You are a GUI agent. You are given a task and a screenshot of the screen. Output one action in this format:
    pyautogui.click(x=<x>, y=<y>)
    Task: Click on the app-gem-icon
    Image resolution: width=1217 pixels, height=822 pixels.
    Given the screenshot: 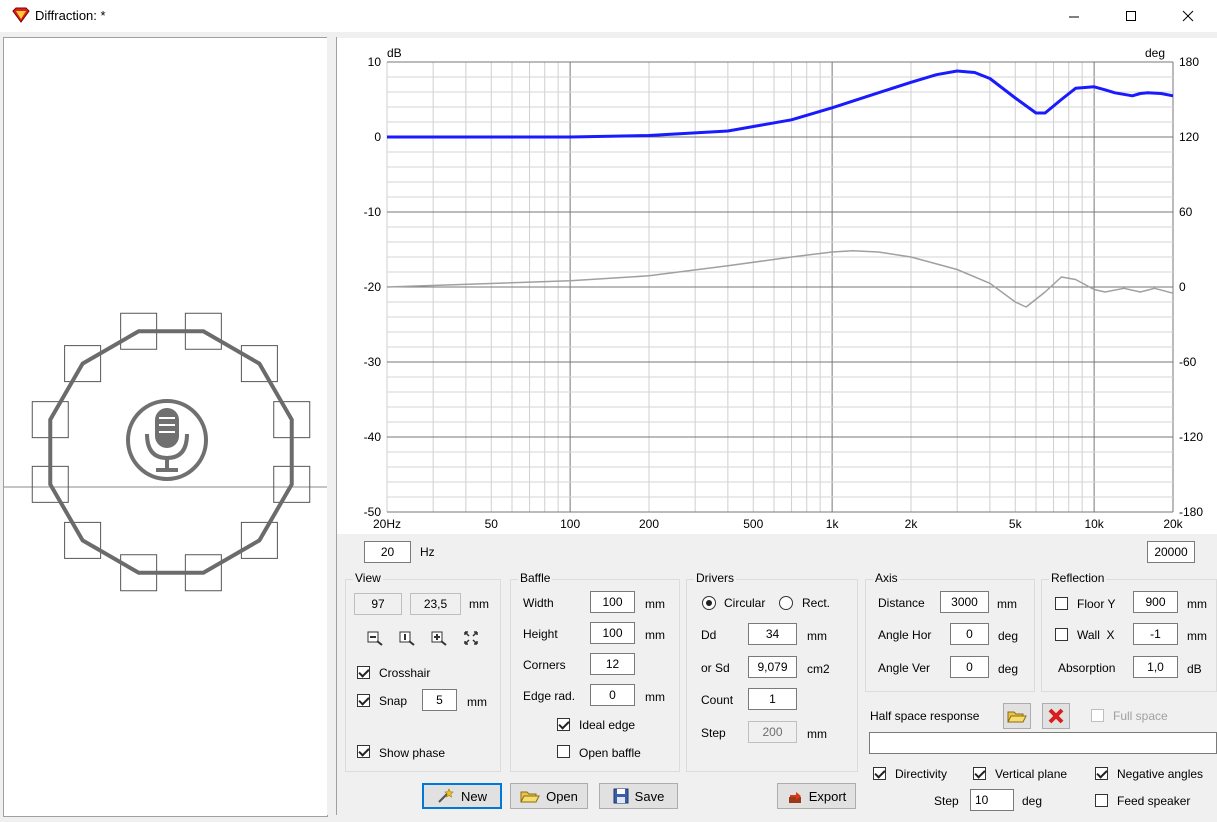 What is the action you would take?
    pyautogui.click(x=21, y=15)
    